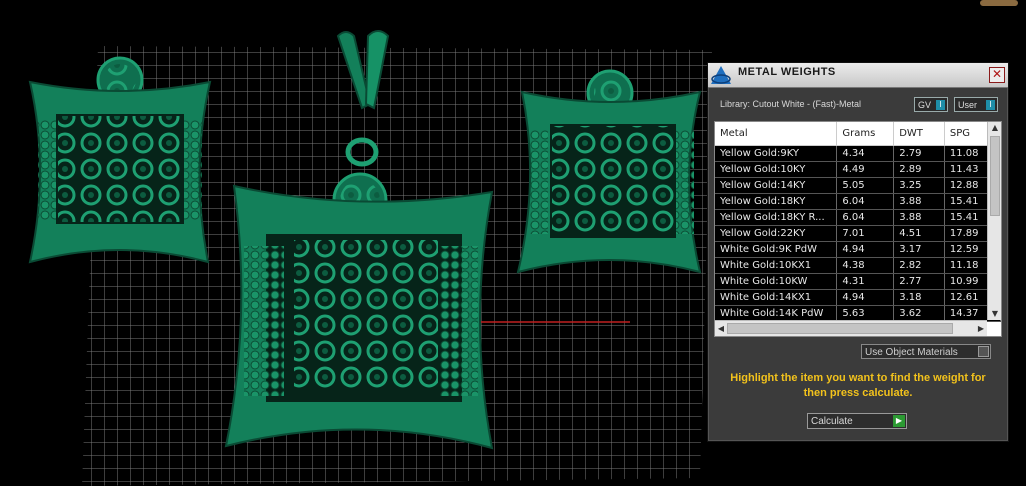  I want to click on table-row: Yellow Gold:18KY R... 6.04 3.88 15.41, so click(858, 217).